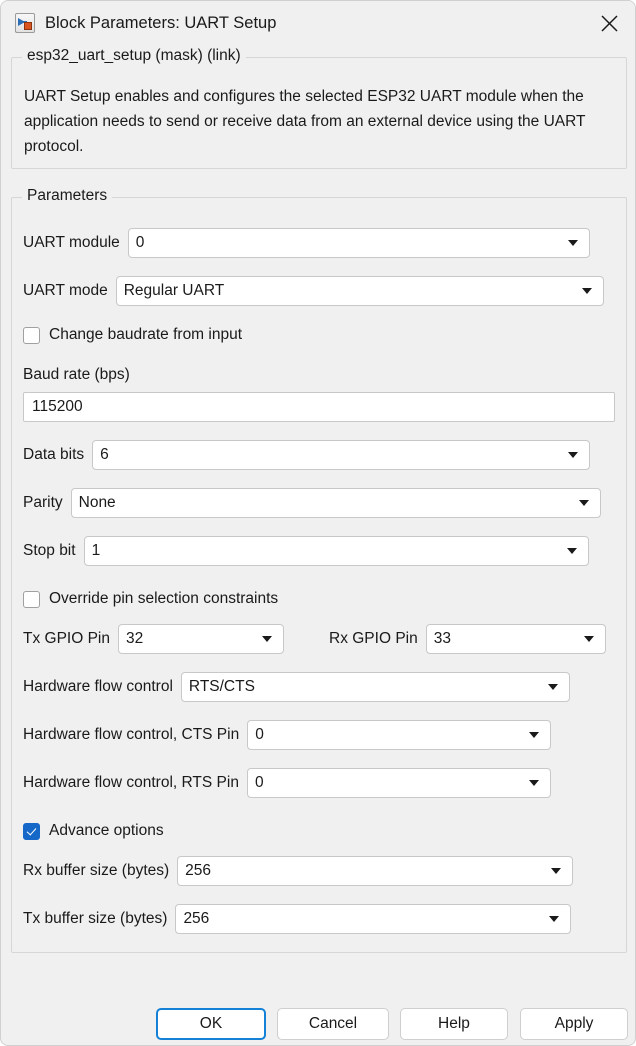  Describe the element at coordinates (574, 1024) in the screenshot. I see `apply-button: Apply` at that location.